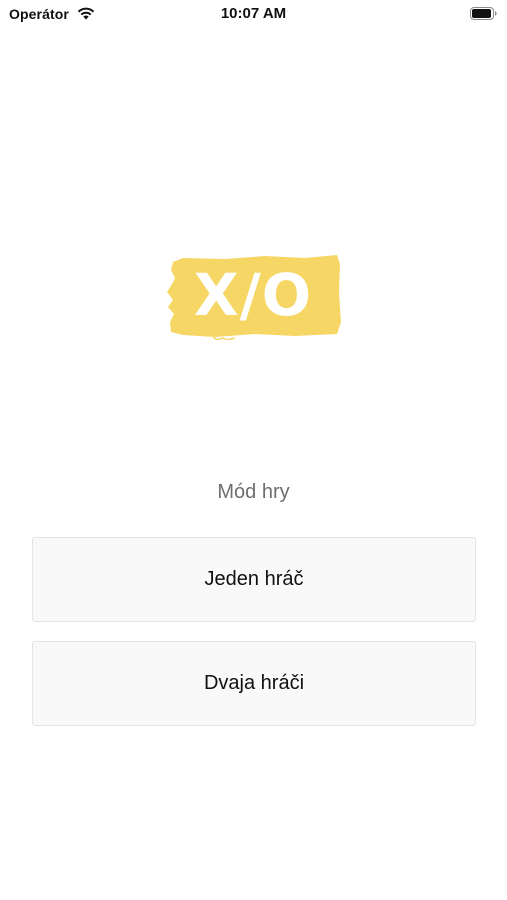 The width and height of the screenshot is (507, 900). I want to click on logo-text: X/O, so click(253, 295).